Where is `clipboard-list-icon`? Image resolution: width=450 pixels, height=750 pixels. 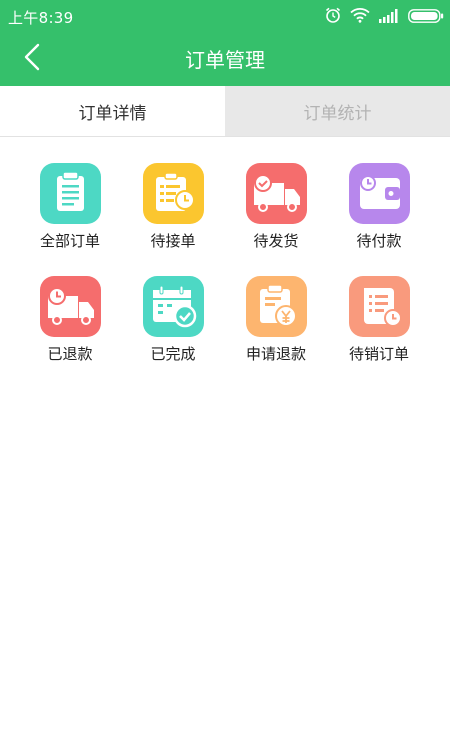 clipboard-list-icon is located at coordinates (70, 193).